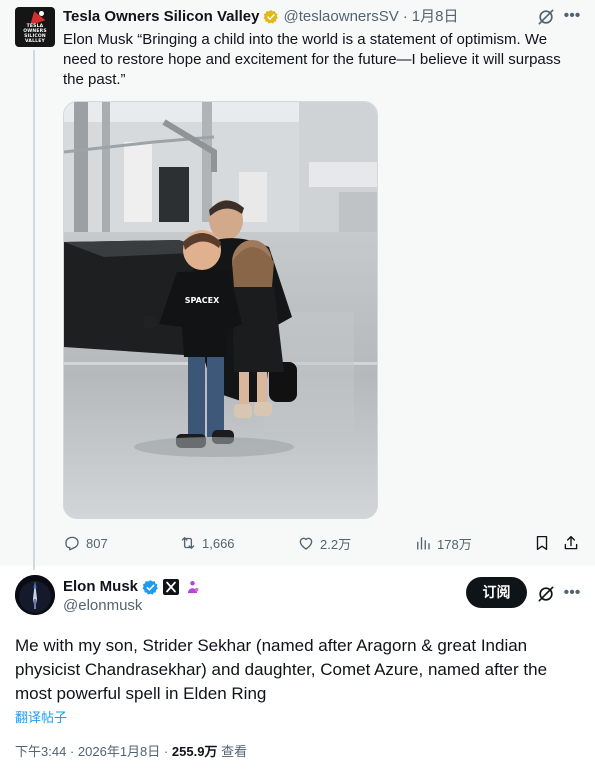 This screenshot has width=595, height=773. I want to click on spacex-shirt-logo: SPACEX, so click(202, 300).